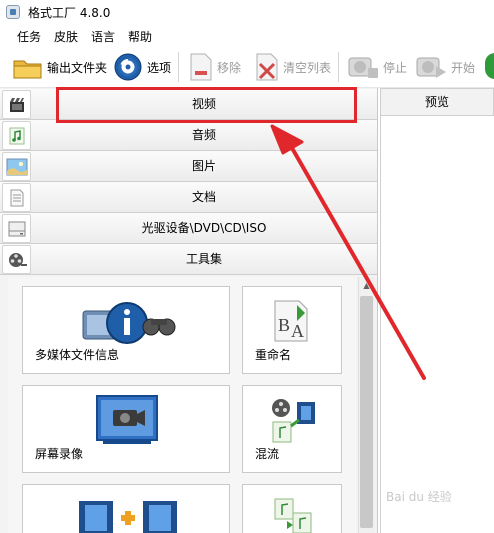 This screenshot has width=494, height=533. I want to click on output-folder-label: 输出文件夹, so click(77, 67).